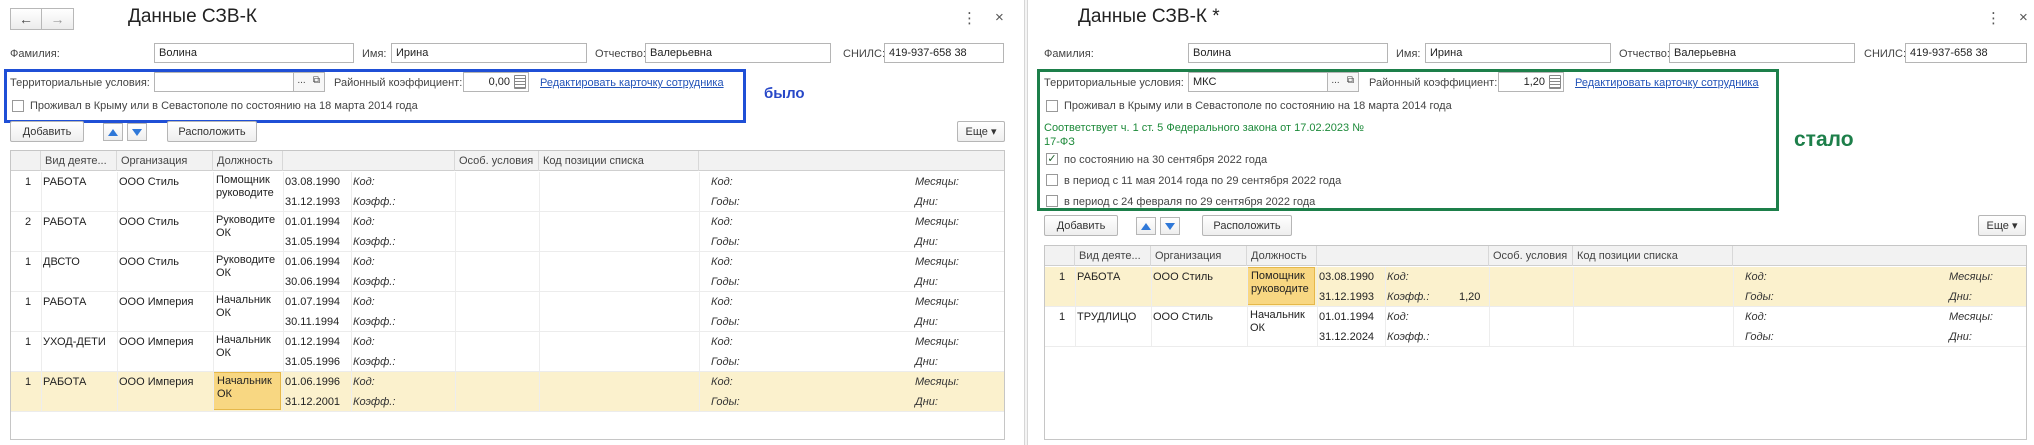 This screenshot has width=2034, height=445. Describe the element at coordinates (28, 382) in the screenshot. I see `row-number: 1` at that location.